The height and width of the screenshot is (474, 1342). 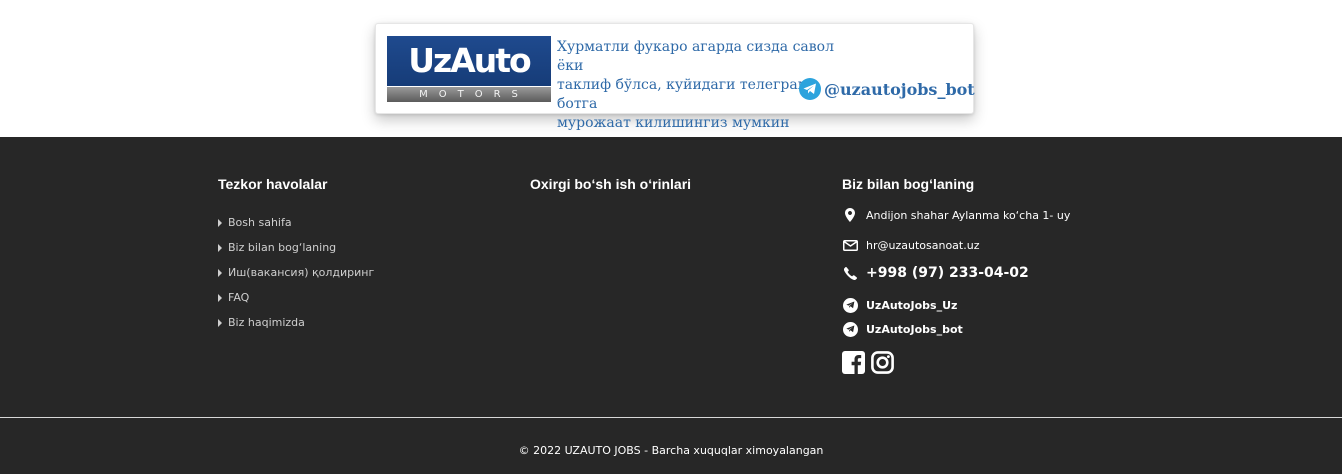 I want to click on quick-link-faq: FAQ, so click(x=358, y=297).